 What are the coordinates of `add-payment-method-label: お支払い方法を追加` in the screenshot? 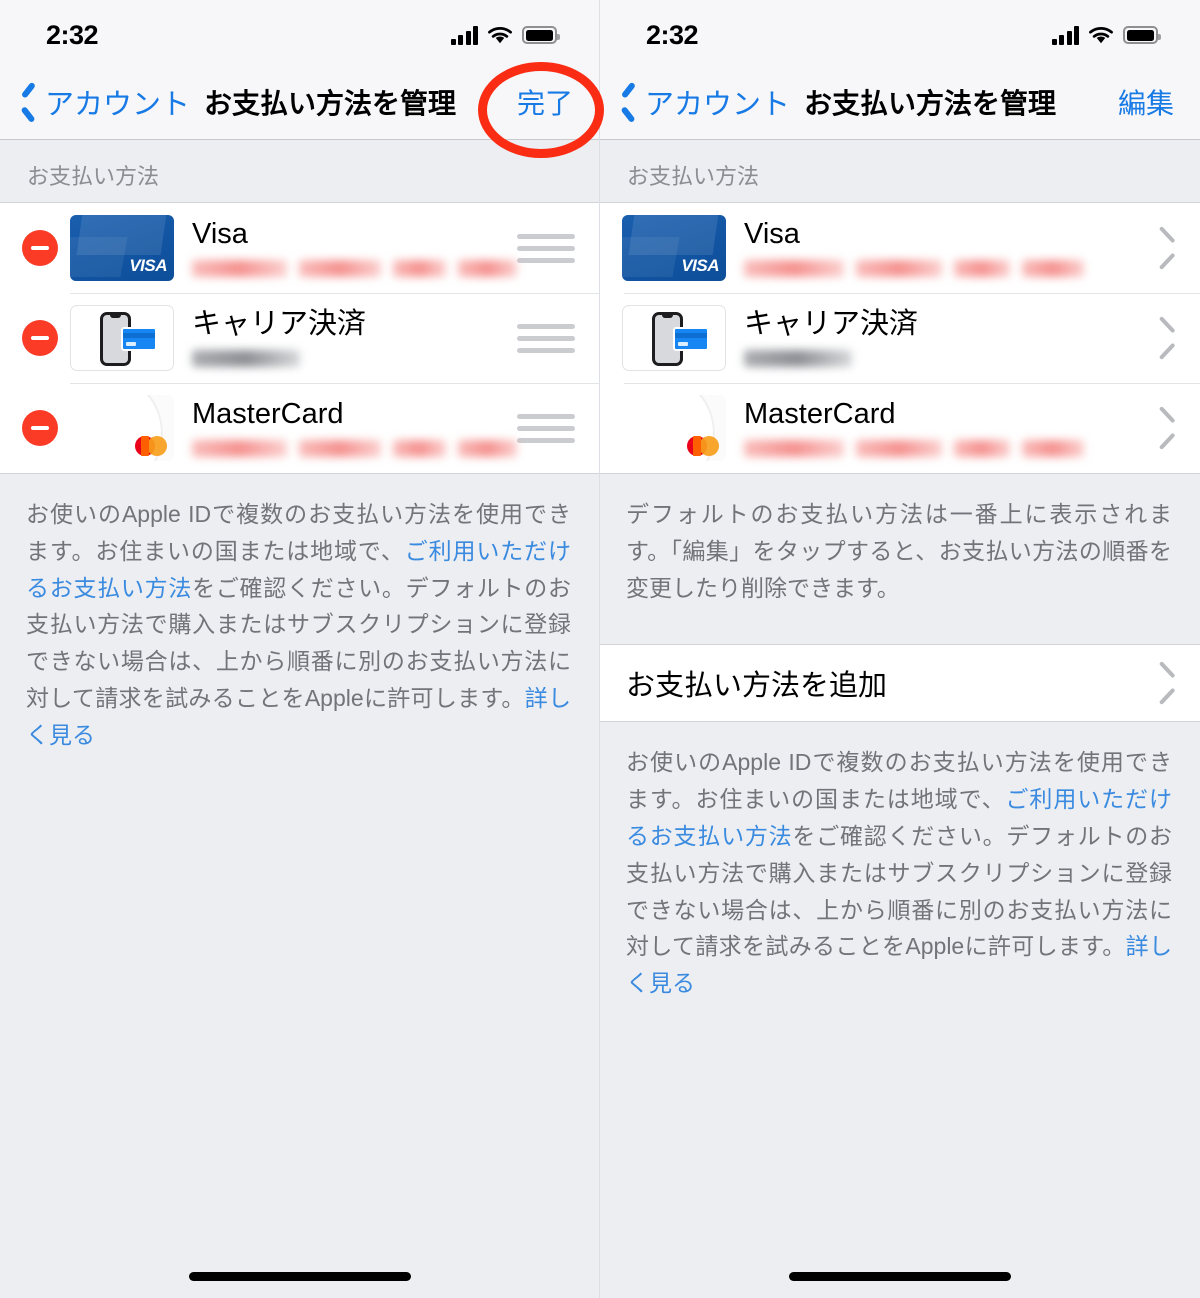 It's located at (757, 686).